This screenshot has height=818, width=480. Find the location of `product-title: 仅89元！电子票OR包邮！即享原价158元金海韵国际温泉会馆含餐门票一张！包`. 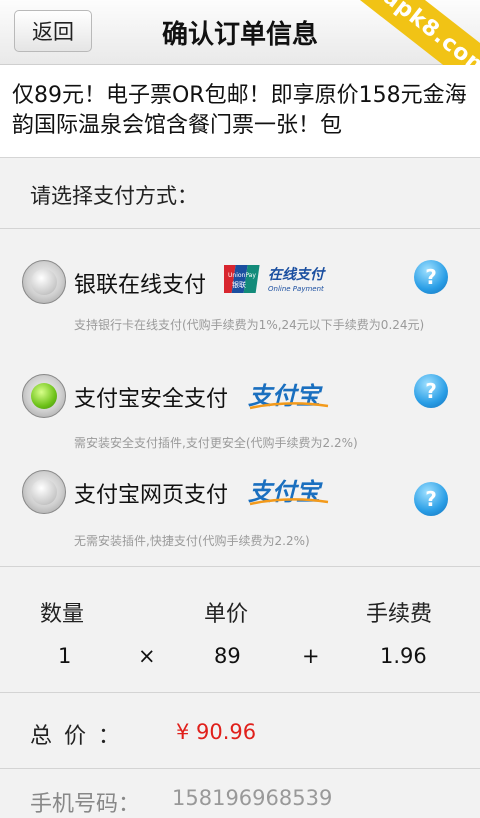

product-title: 仅89元！电子票OR包邮！即享原价158元金海韵国际温泉会馆含餐门票一张！包 is located at coordinates (239, 110).